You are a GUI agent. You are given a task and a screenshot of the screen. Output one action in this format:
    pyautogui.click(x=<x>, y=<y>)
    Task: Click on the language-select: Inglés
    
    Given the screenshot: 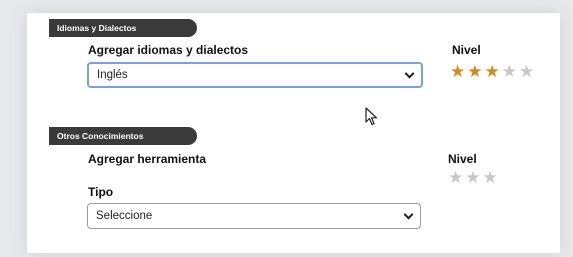 What is the action you would take?
    pyautogui.click(x=255, y=75)
    